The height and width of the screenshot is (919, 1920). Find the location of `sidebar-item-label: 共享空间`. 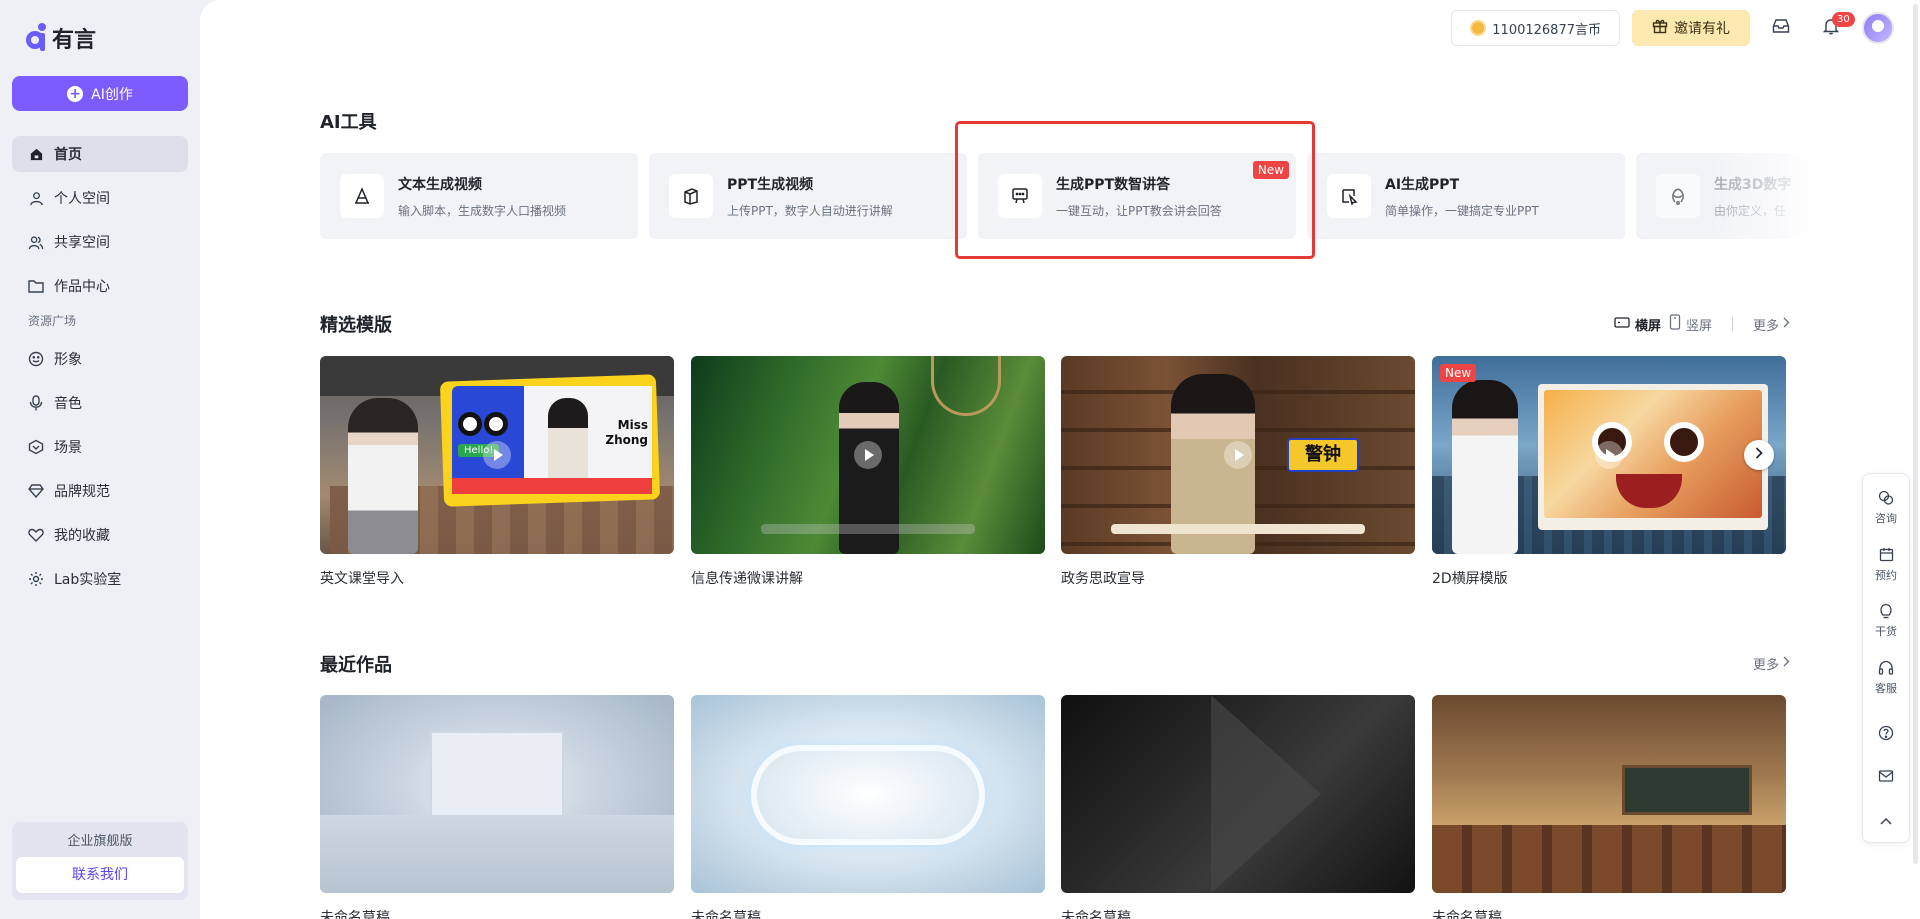

sidebar-item-label: 共享空间 is located at coordinates (82, 243).